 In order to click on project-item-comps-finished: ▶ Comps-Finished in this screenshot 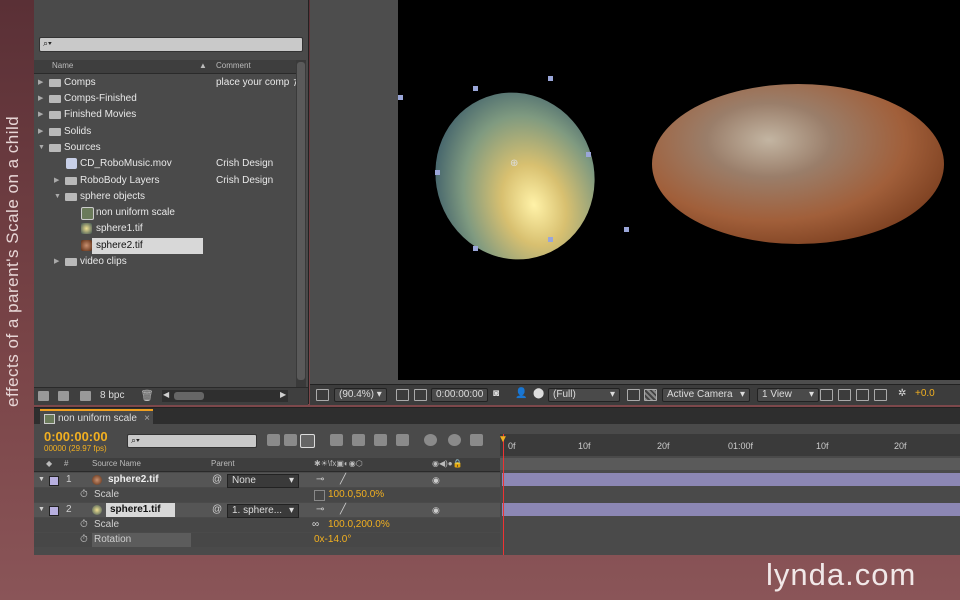, I will do `click(165, 99)`.